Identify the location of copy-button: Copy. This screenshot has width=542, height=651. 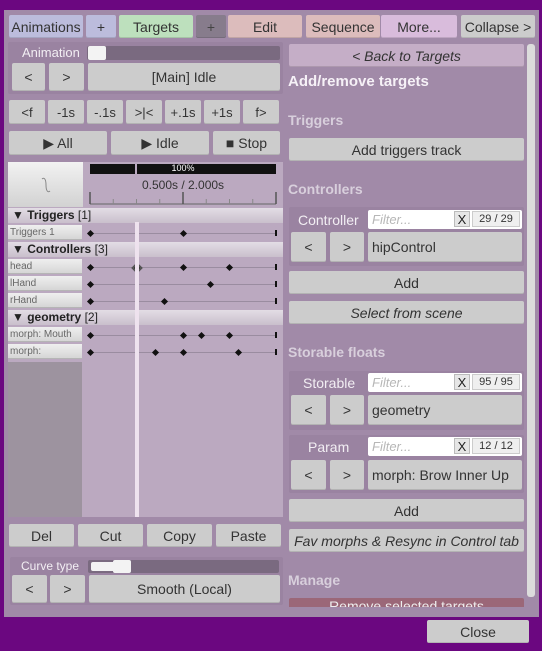
(179, 535).